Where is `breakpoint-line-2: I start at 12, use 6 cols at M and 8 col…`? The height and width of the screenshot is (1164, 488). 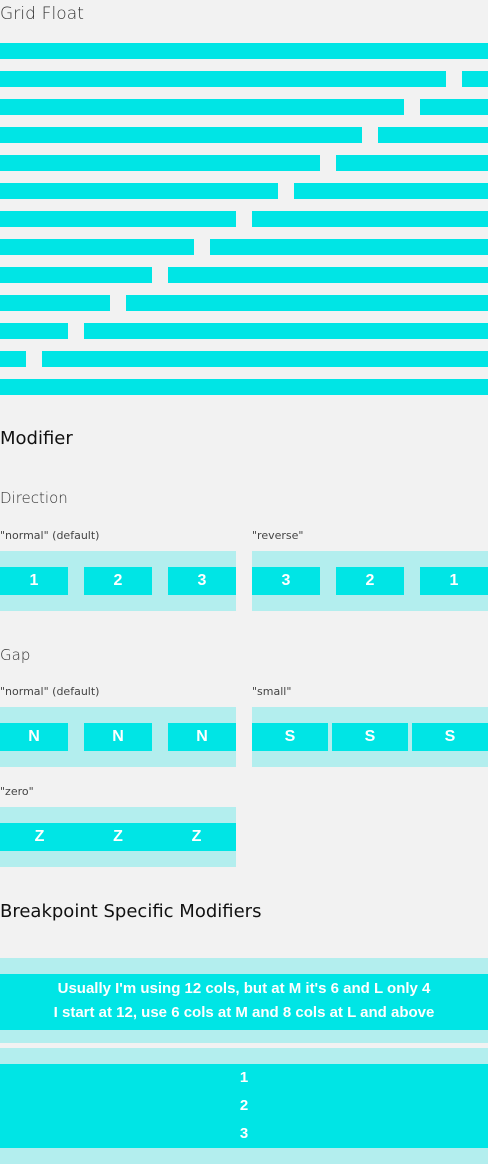
breakpoint-line-2: I start at 12, use 6 cols at M and 8 col… is located at coordinates (244, 1012).